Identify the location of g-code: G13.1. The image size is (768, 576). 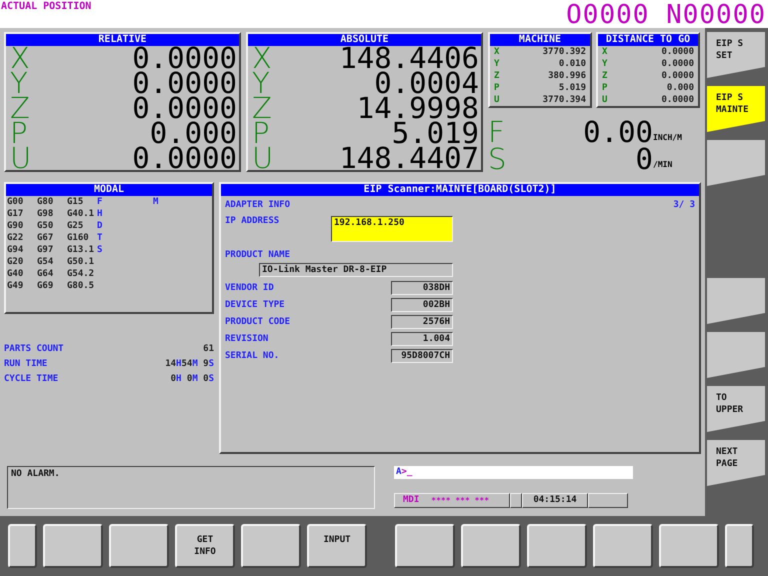
(81, 250).